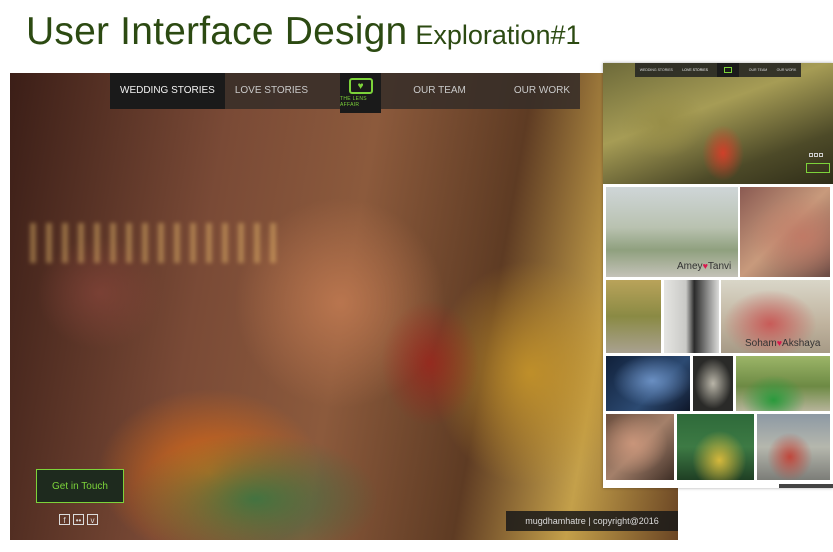  I want to click on logo-text: THE LENS AFFAIR, so click(353, 102).